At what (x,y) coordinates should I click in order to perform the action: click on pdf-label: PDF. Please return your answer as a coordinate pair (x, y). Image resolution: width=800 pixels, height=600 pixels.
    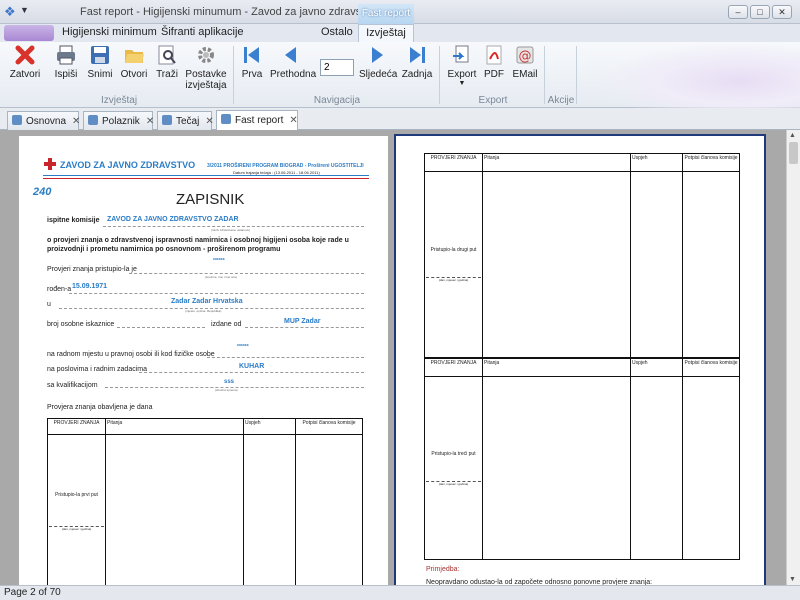
    Looking at the image, I should click on (494, 74).